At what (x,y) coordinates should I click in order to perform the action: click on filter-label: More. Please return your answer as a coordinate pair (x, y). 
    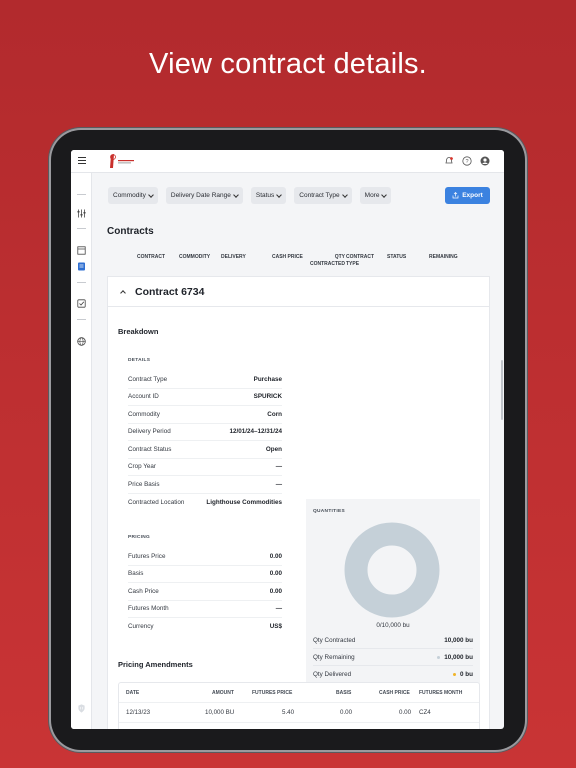
    Looking at the image, I should click on (372, 195).